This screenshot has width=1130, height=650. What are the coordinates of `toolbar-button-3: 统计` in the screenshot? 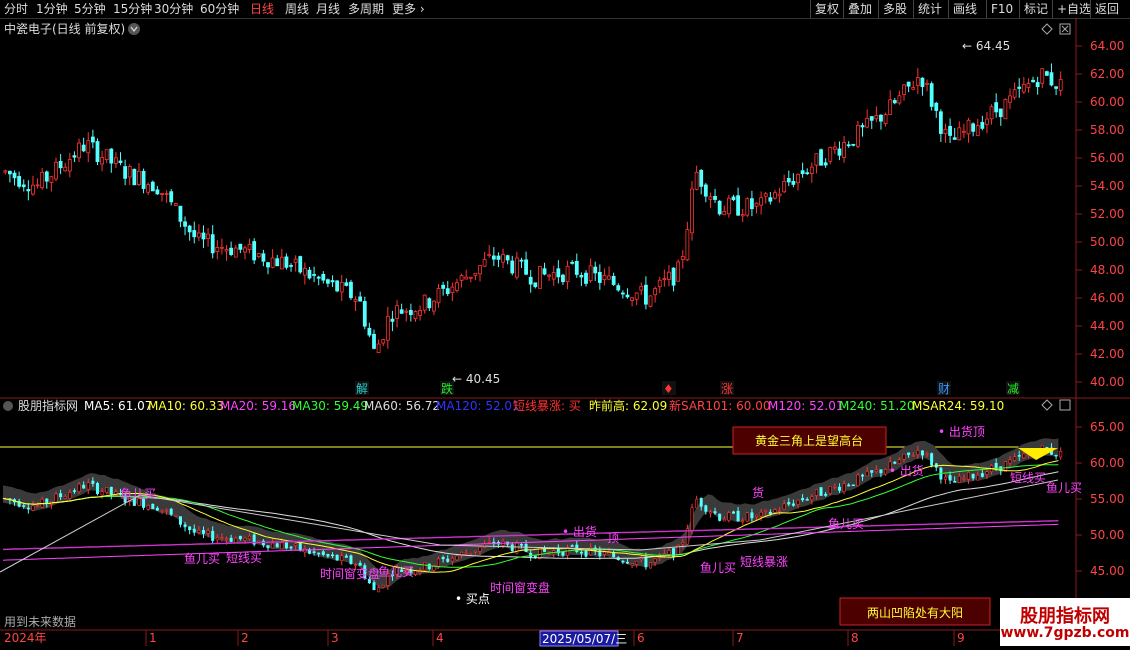 It's located at (930, 9).